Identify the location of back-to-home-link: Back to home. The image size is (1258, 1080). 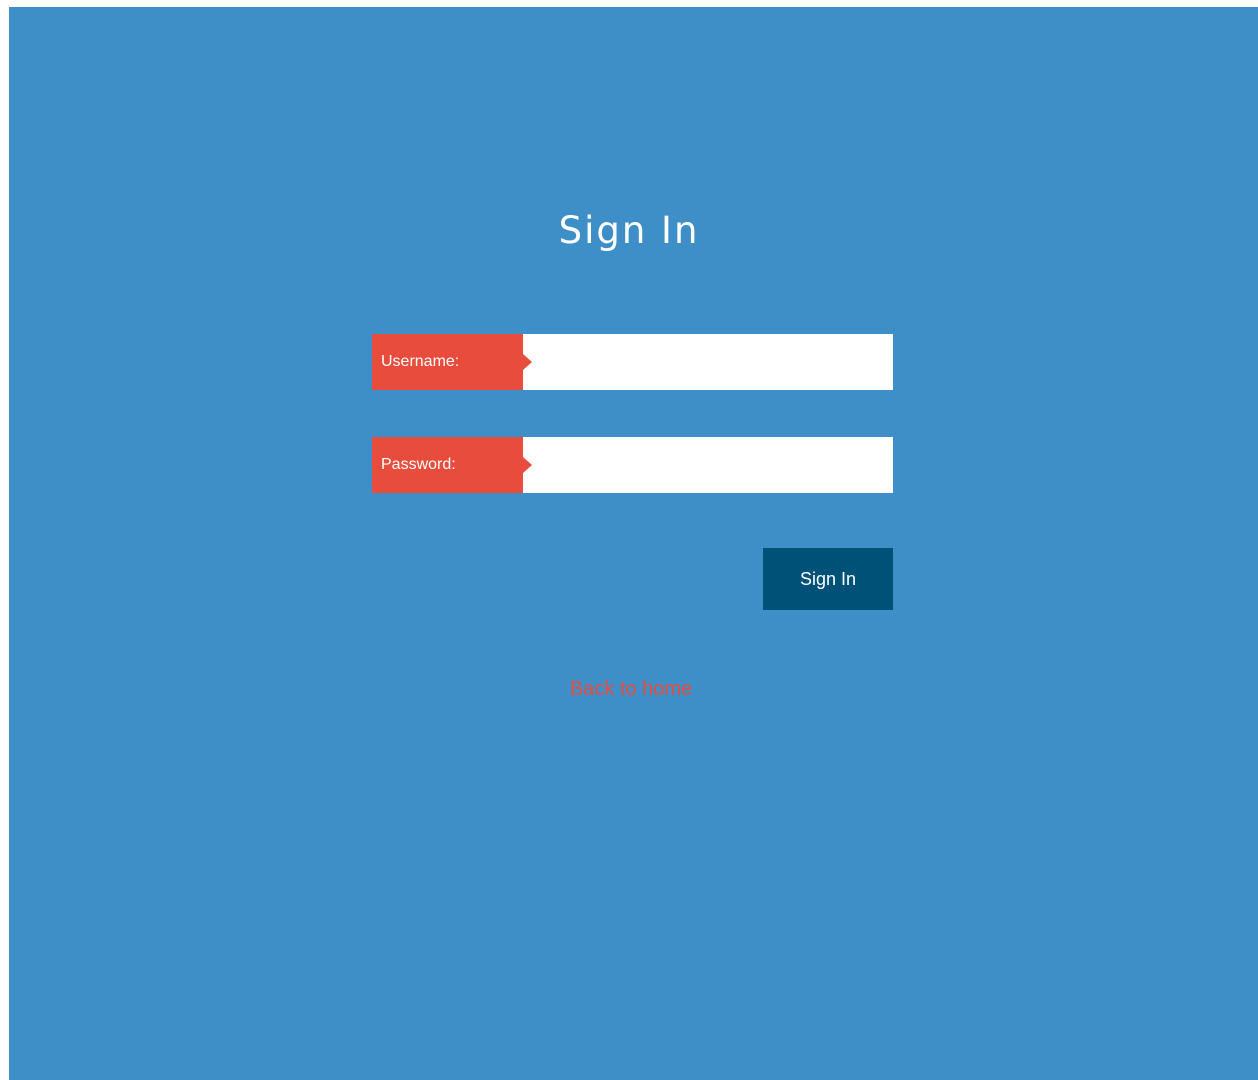
(629, 689).